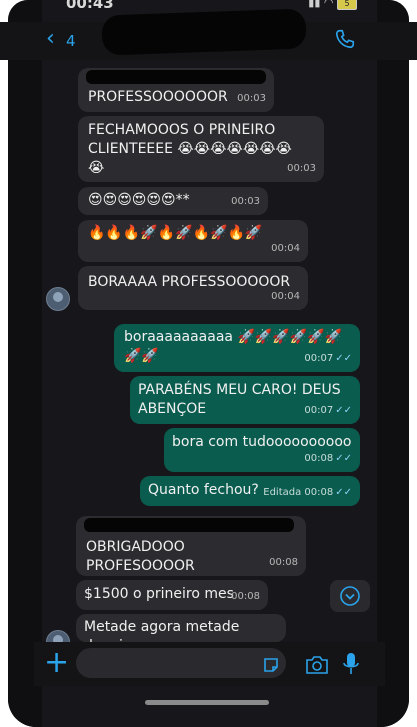 Image resolution: width=417 pixels, height=727 pixels. Describe the element at coordinates (393, 363) in the screenshot. I see `right-wallpaper-edge` at that location.